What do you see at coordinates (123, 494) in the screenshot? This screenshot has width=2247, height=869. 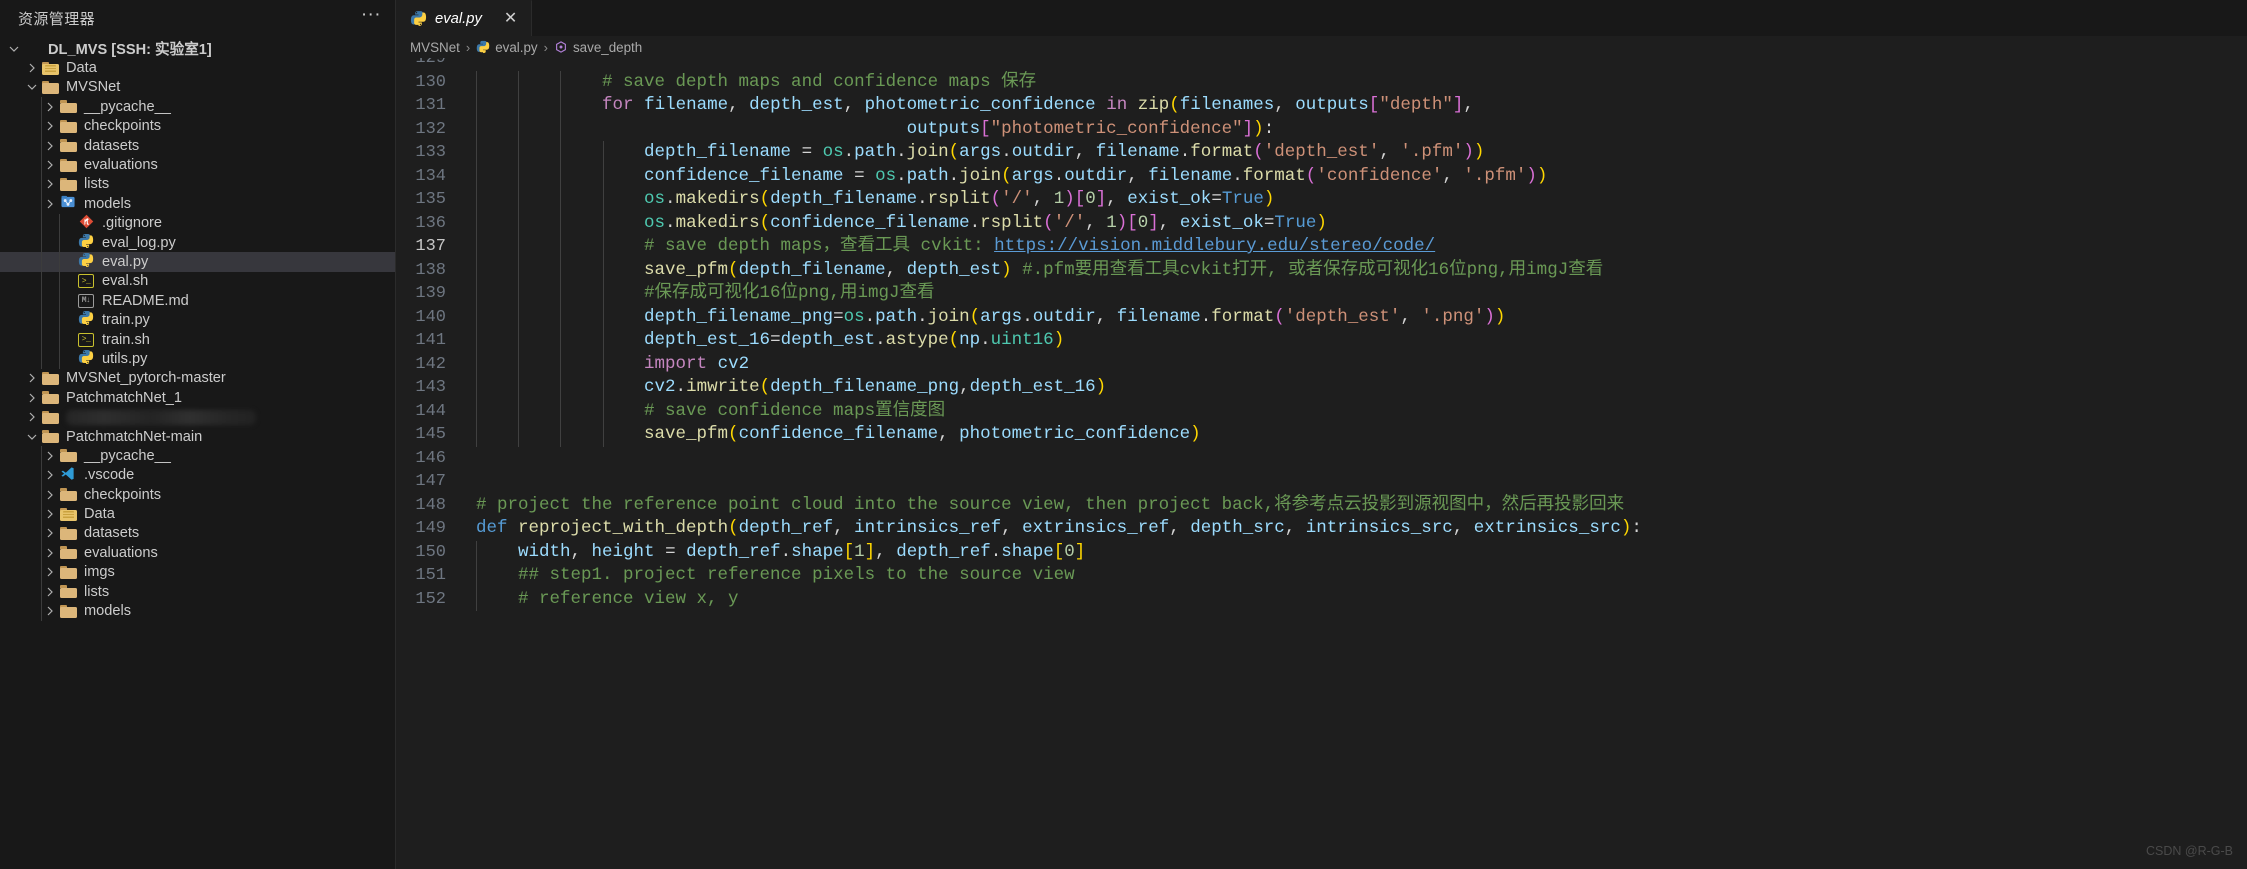 I see `tree-item-label: checkpoints` at bounding box center [123, 494].